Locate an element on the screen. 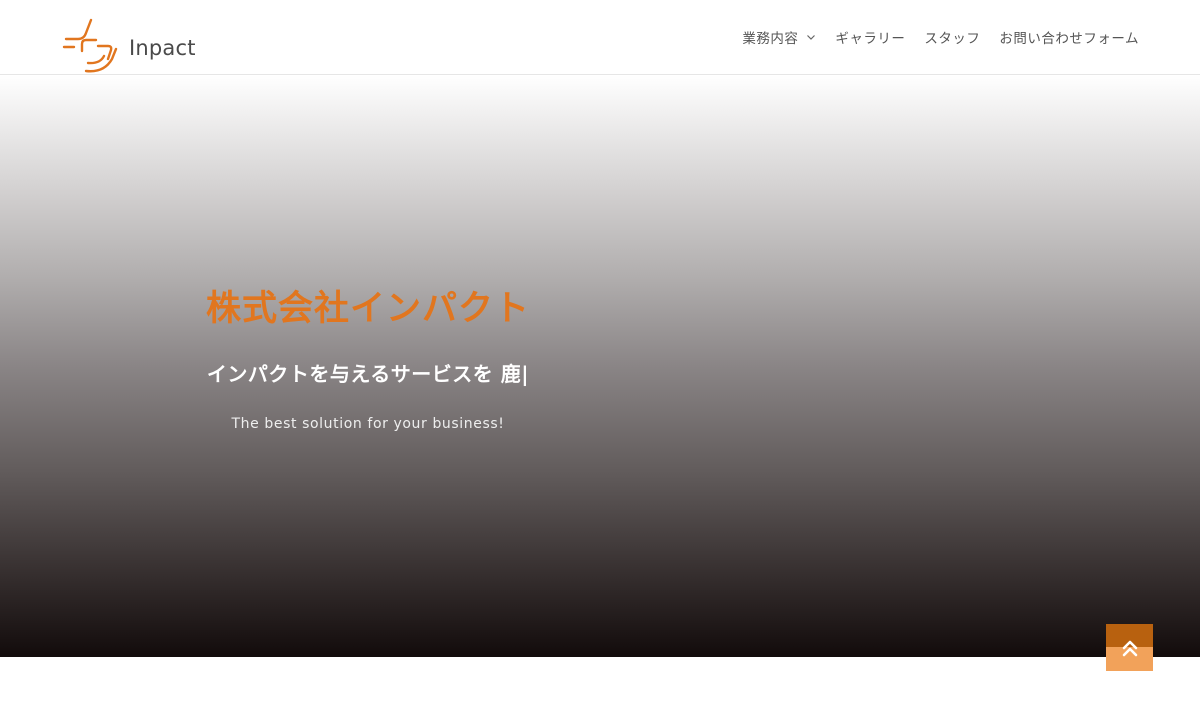 This screenshot has height=718, width=1200. nav-item-gallery: ギャラリー is located at coordinates (870, 37).